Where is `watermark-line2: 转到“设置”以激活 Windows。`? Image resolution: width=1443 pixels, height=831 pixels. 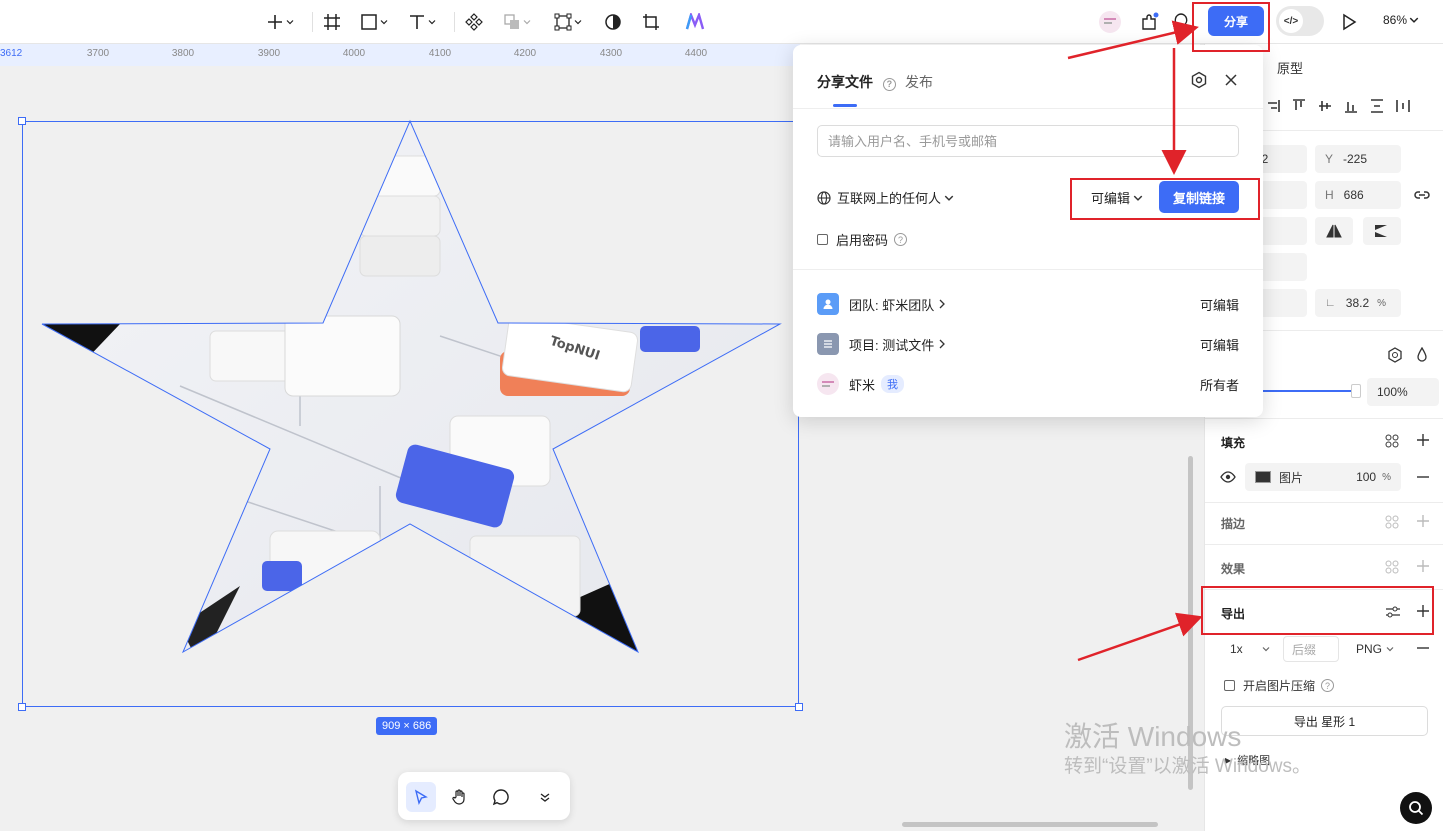 watermark-line2: 转到“设置”以激活 Windows。 is located at coordinates (1188, 766).